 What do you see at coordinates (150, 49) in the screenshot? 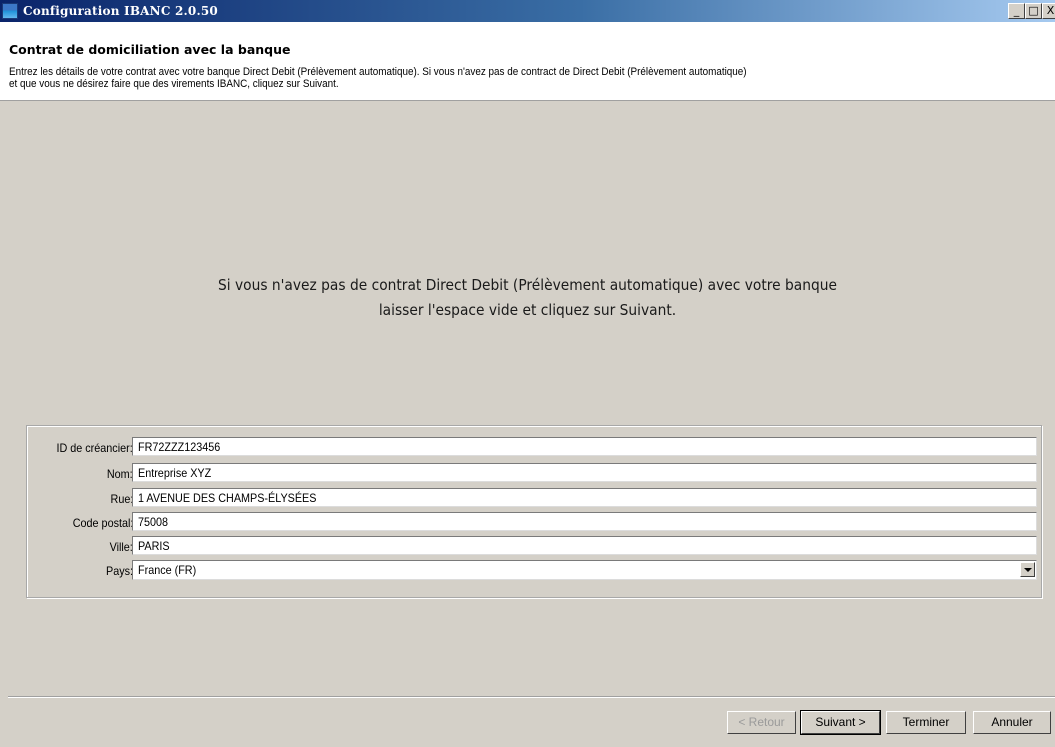
I see `page-title: Contrat de domiciliation avec la banque` at bounding box center [150, 49].